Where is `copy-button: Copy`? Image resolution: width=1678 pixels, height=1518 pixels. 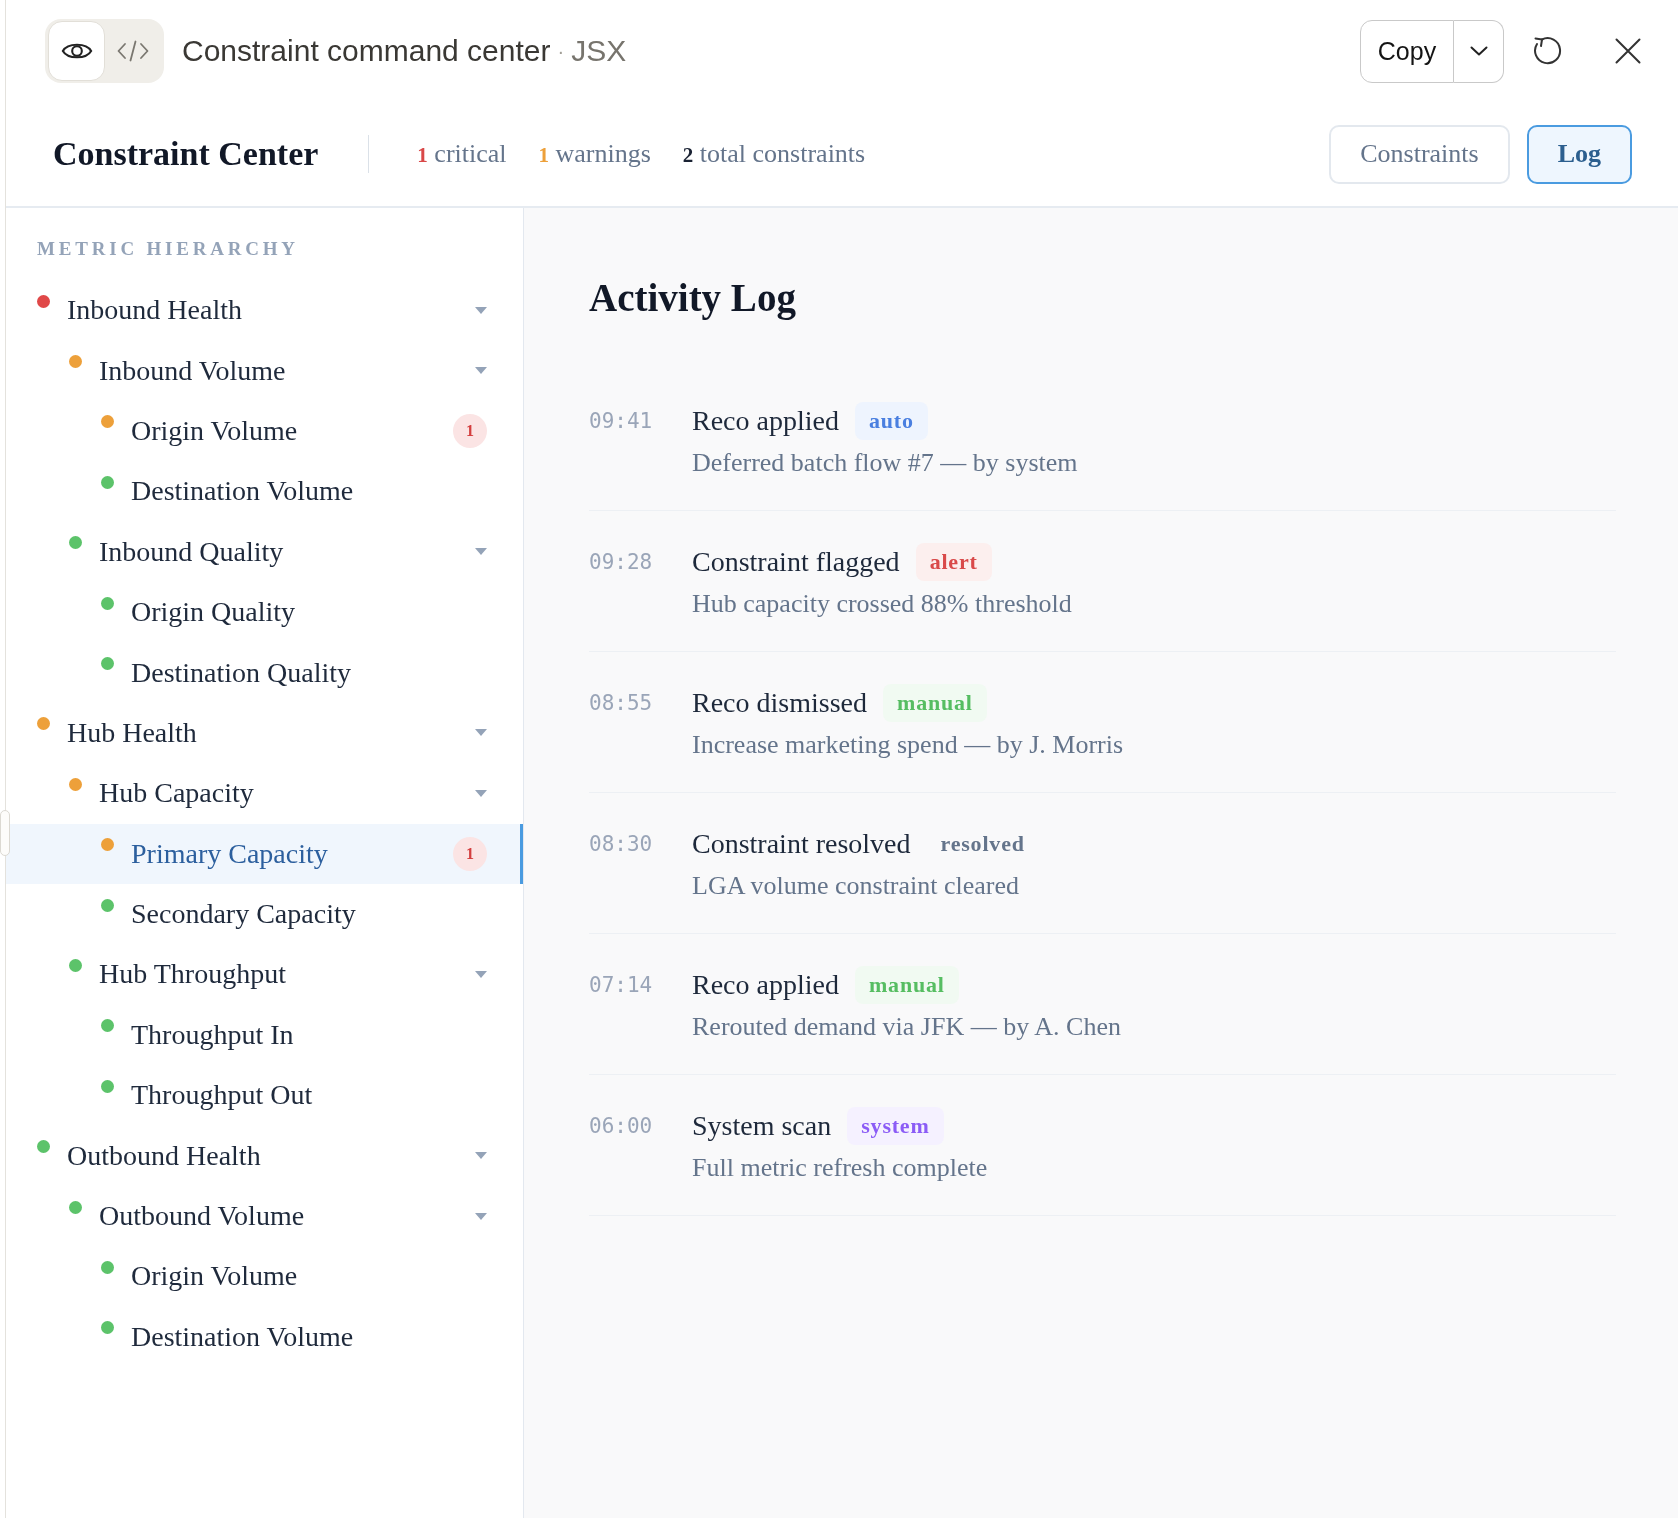
copy-button: Copy is located at coordinates (1407, 51).